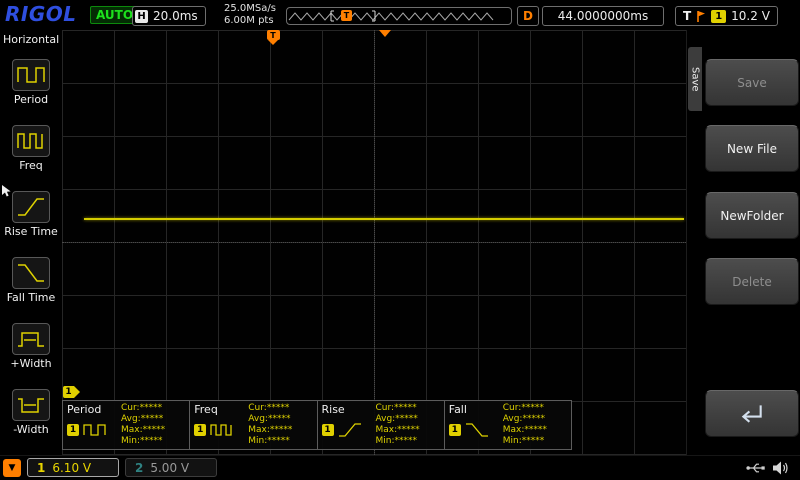 This screenshot has height=480, width=800. What do you see at coordinates (250, 8) in the screenshot?
I see `sample-rate: 25.0MSa/s` at bounding box center [250, 8].